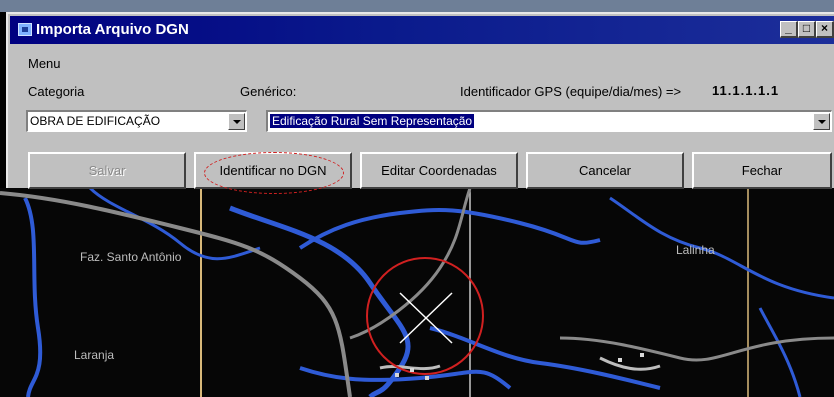 The width and height of the screenshot is (834, 397). I want to click on categoria-label: Categoria, so click(56, 91).